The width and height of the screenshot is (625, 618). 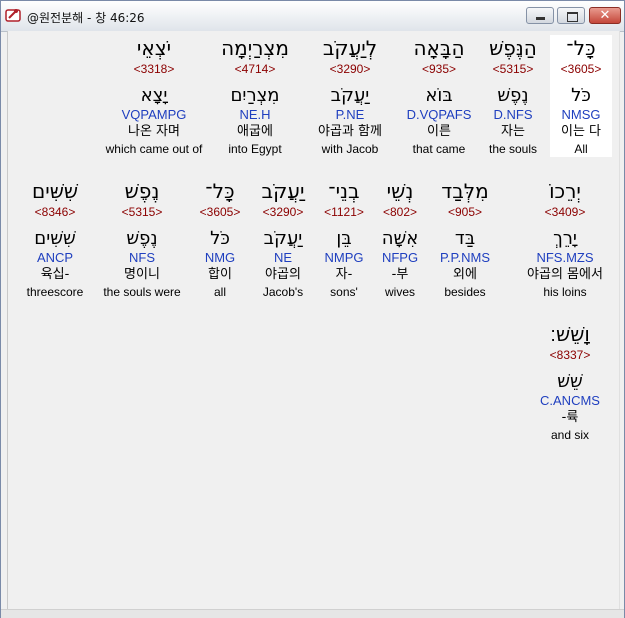 I want to click on hebrew-word: נְשֵׁי, so click(x=400, y=191).